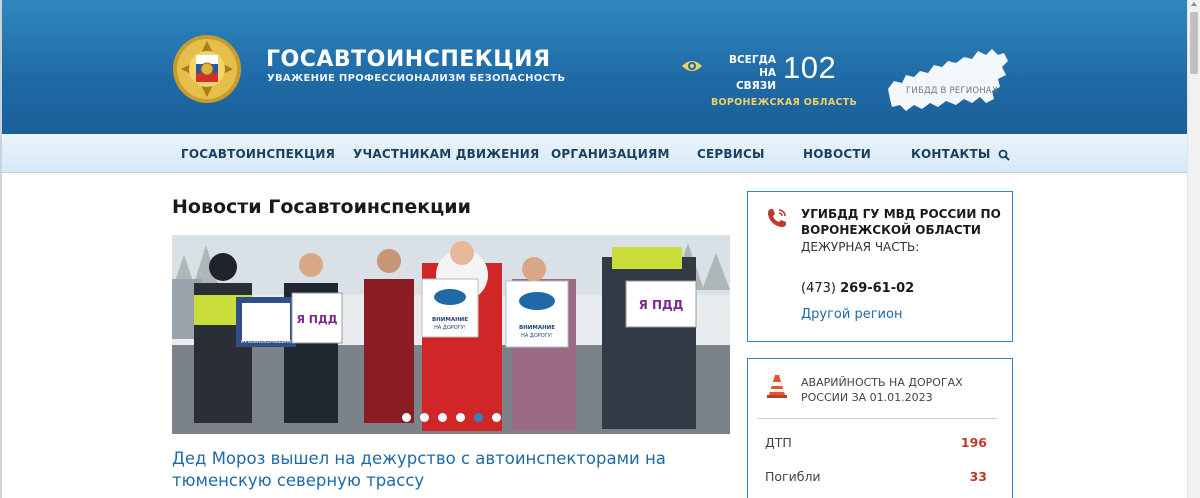 The height and width of the screenshot is (498, 1200). What do you see at coordinates (416, 78) in the screenshot?
I see `brand-subtitle: УВАЖЕНИЕ ПРОФЕССИОНАЛИЗМ БЕЗОПАСНОСТЬ` at bounding box center [416, 78].